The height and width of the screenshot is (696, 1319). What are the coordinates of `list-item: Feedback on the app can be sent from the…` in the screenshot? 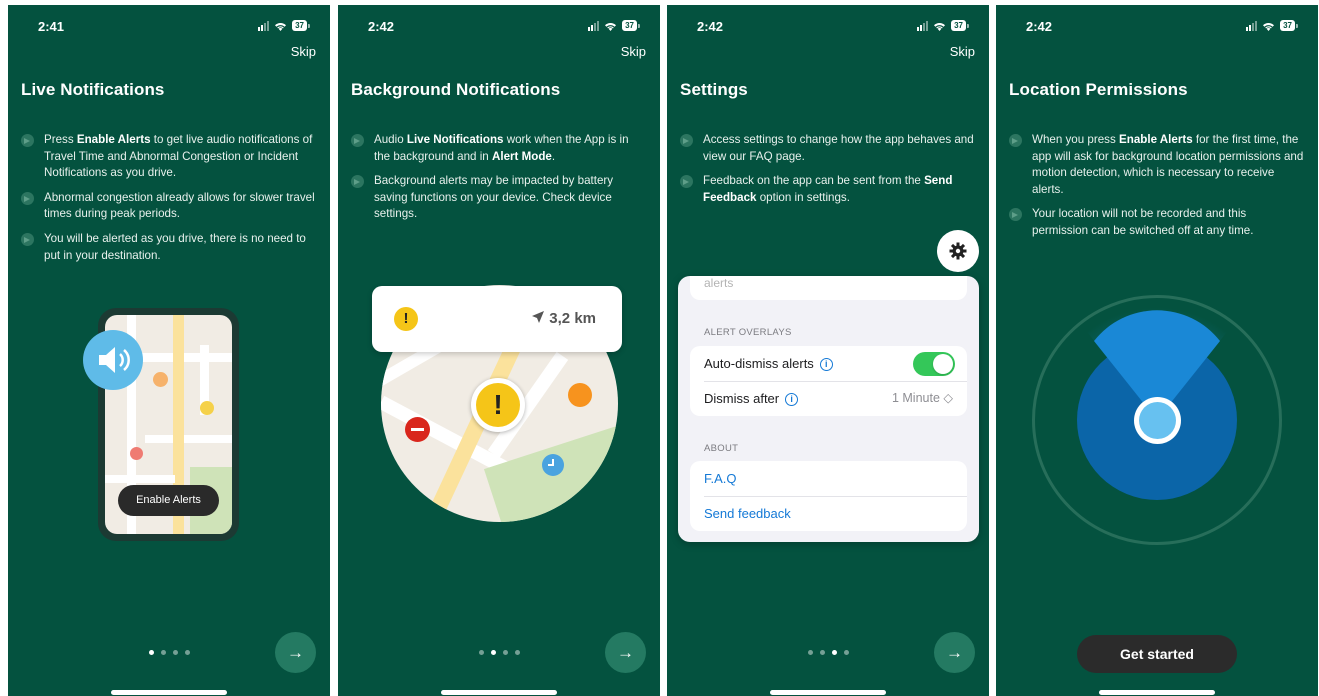 It's located at (827, 189).